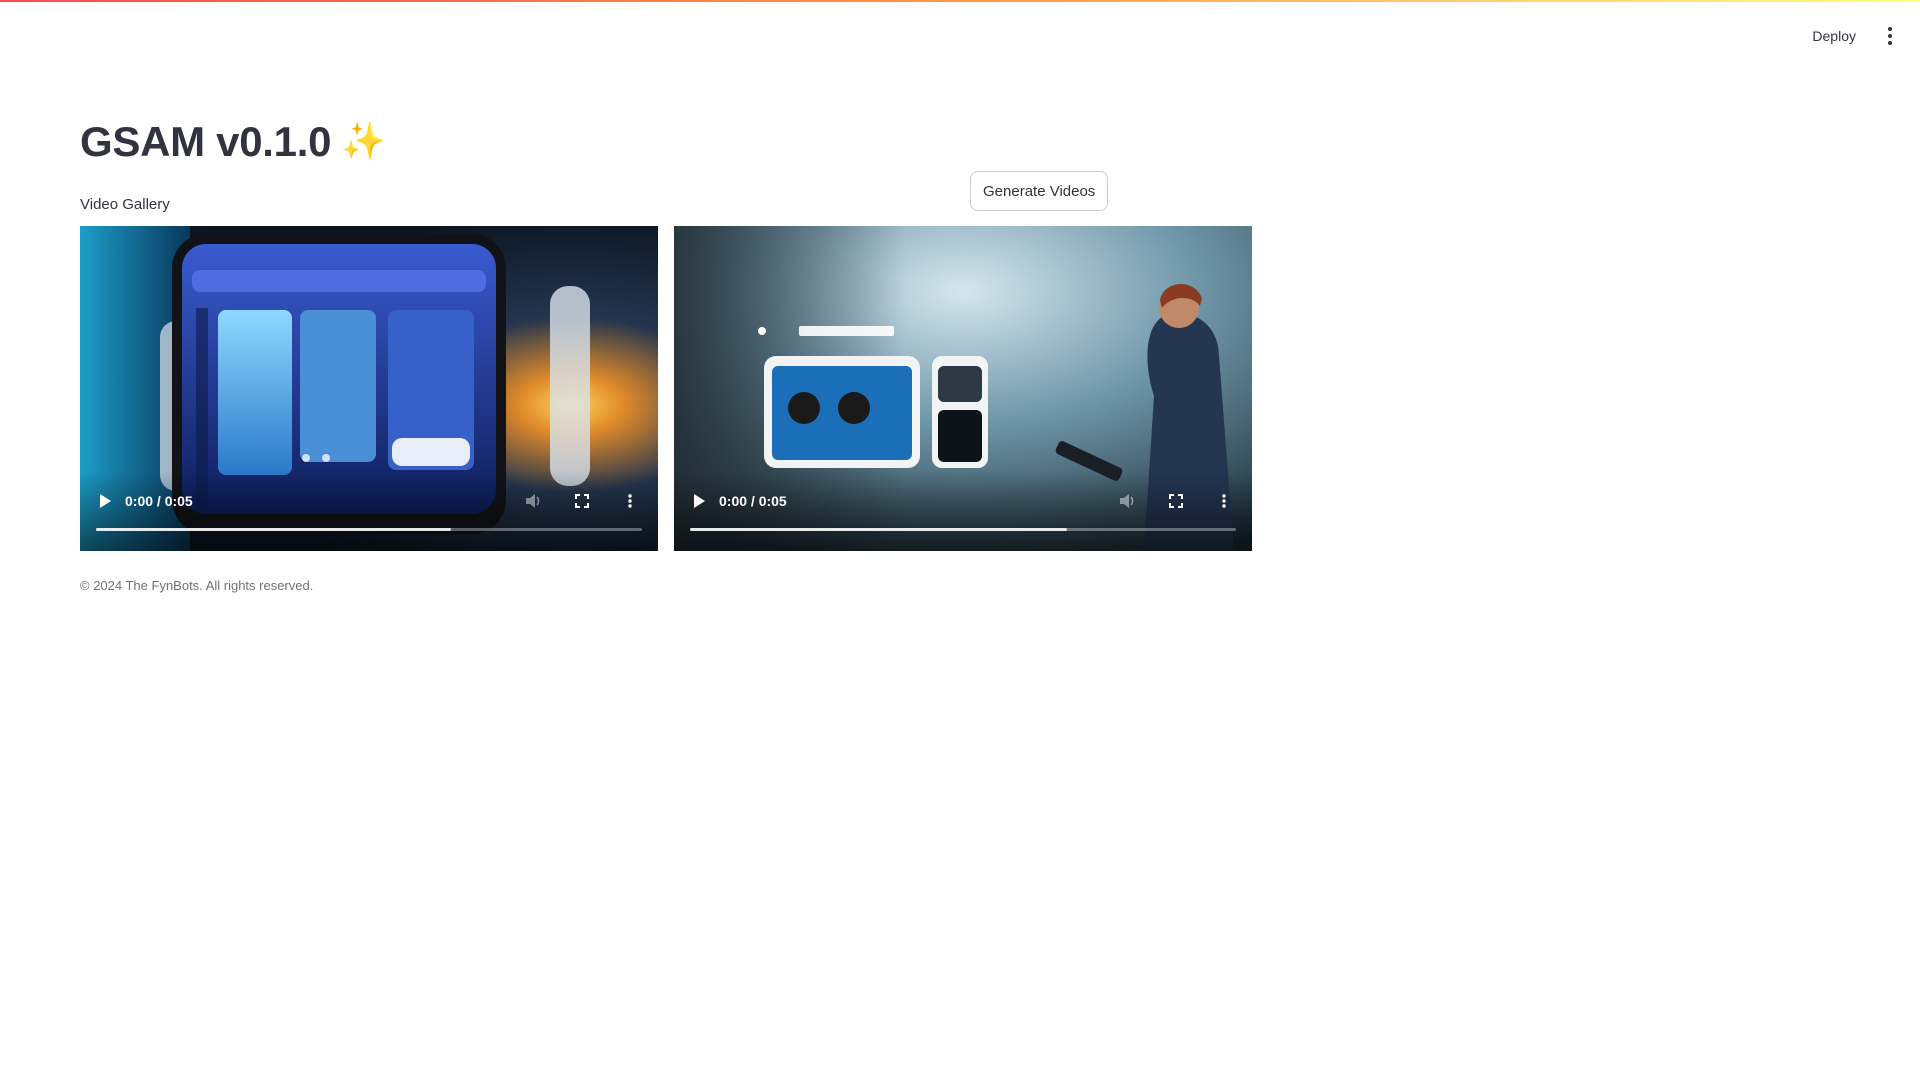 This screenshot has height=1080, width=1920. Describe the element at coordinates (960, 1) in the screenshot. I see `header-decoration-stripe` at that location.